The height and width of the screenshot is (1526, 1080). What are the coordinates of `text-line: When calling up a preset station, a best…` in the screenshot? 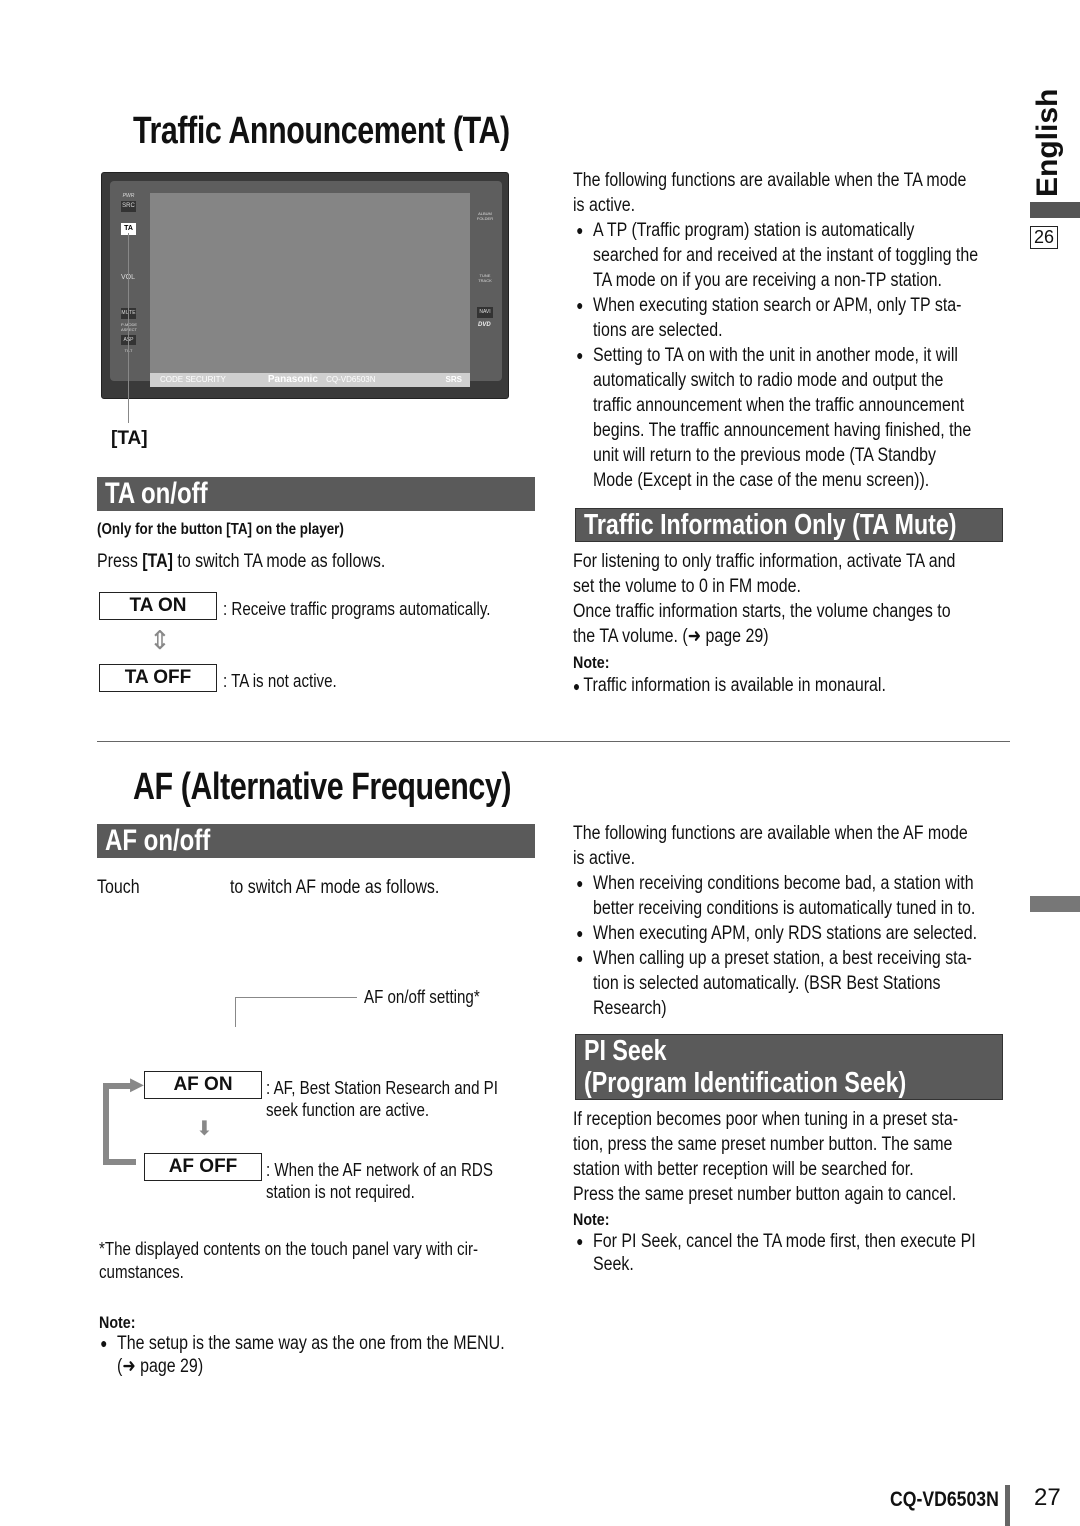 It's located at (782, 958).